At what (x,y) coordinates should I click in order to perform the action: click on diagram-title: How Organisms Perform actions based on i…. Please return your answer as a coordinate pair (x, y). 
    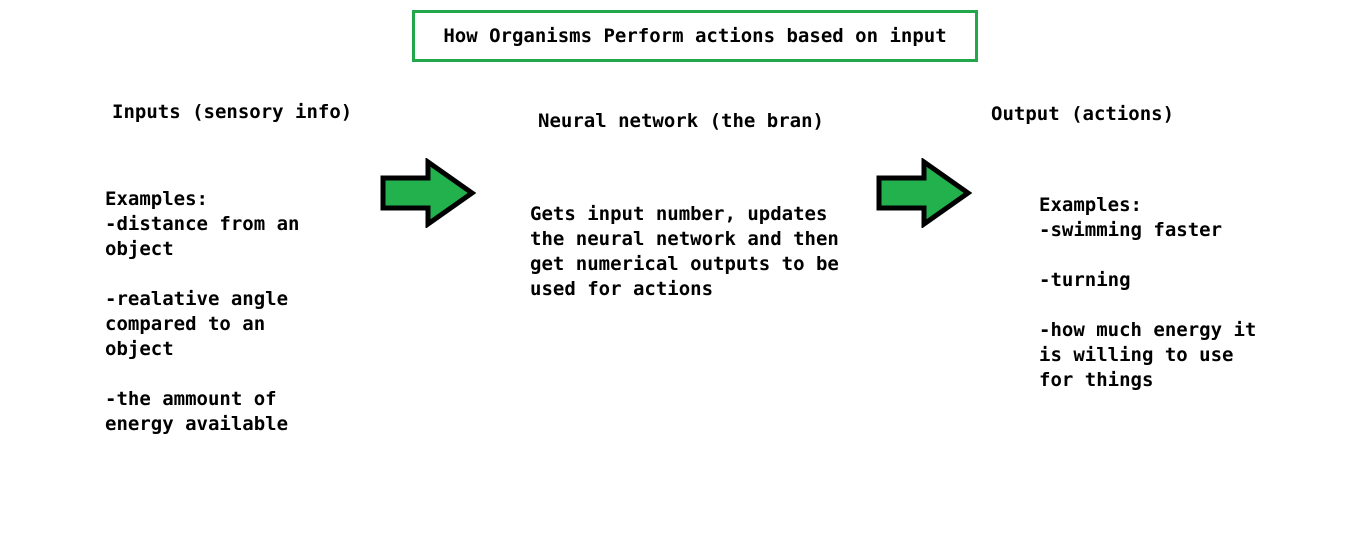
    Looking at the image, I should click on (695, 36).